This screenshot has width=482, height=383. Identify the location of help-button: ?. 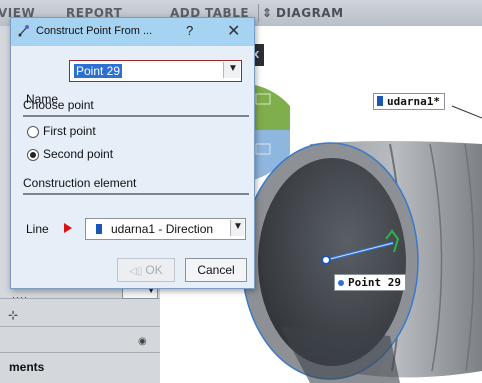
(189, 30).